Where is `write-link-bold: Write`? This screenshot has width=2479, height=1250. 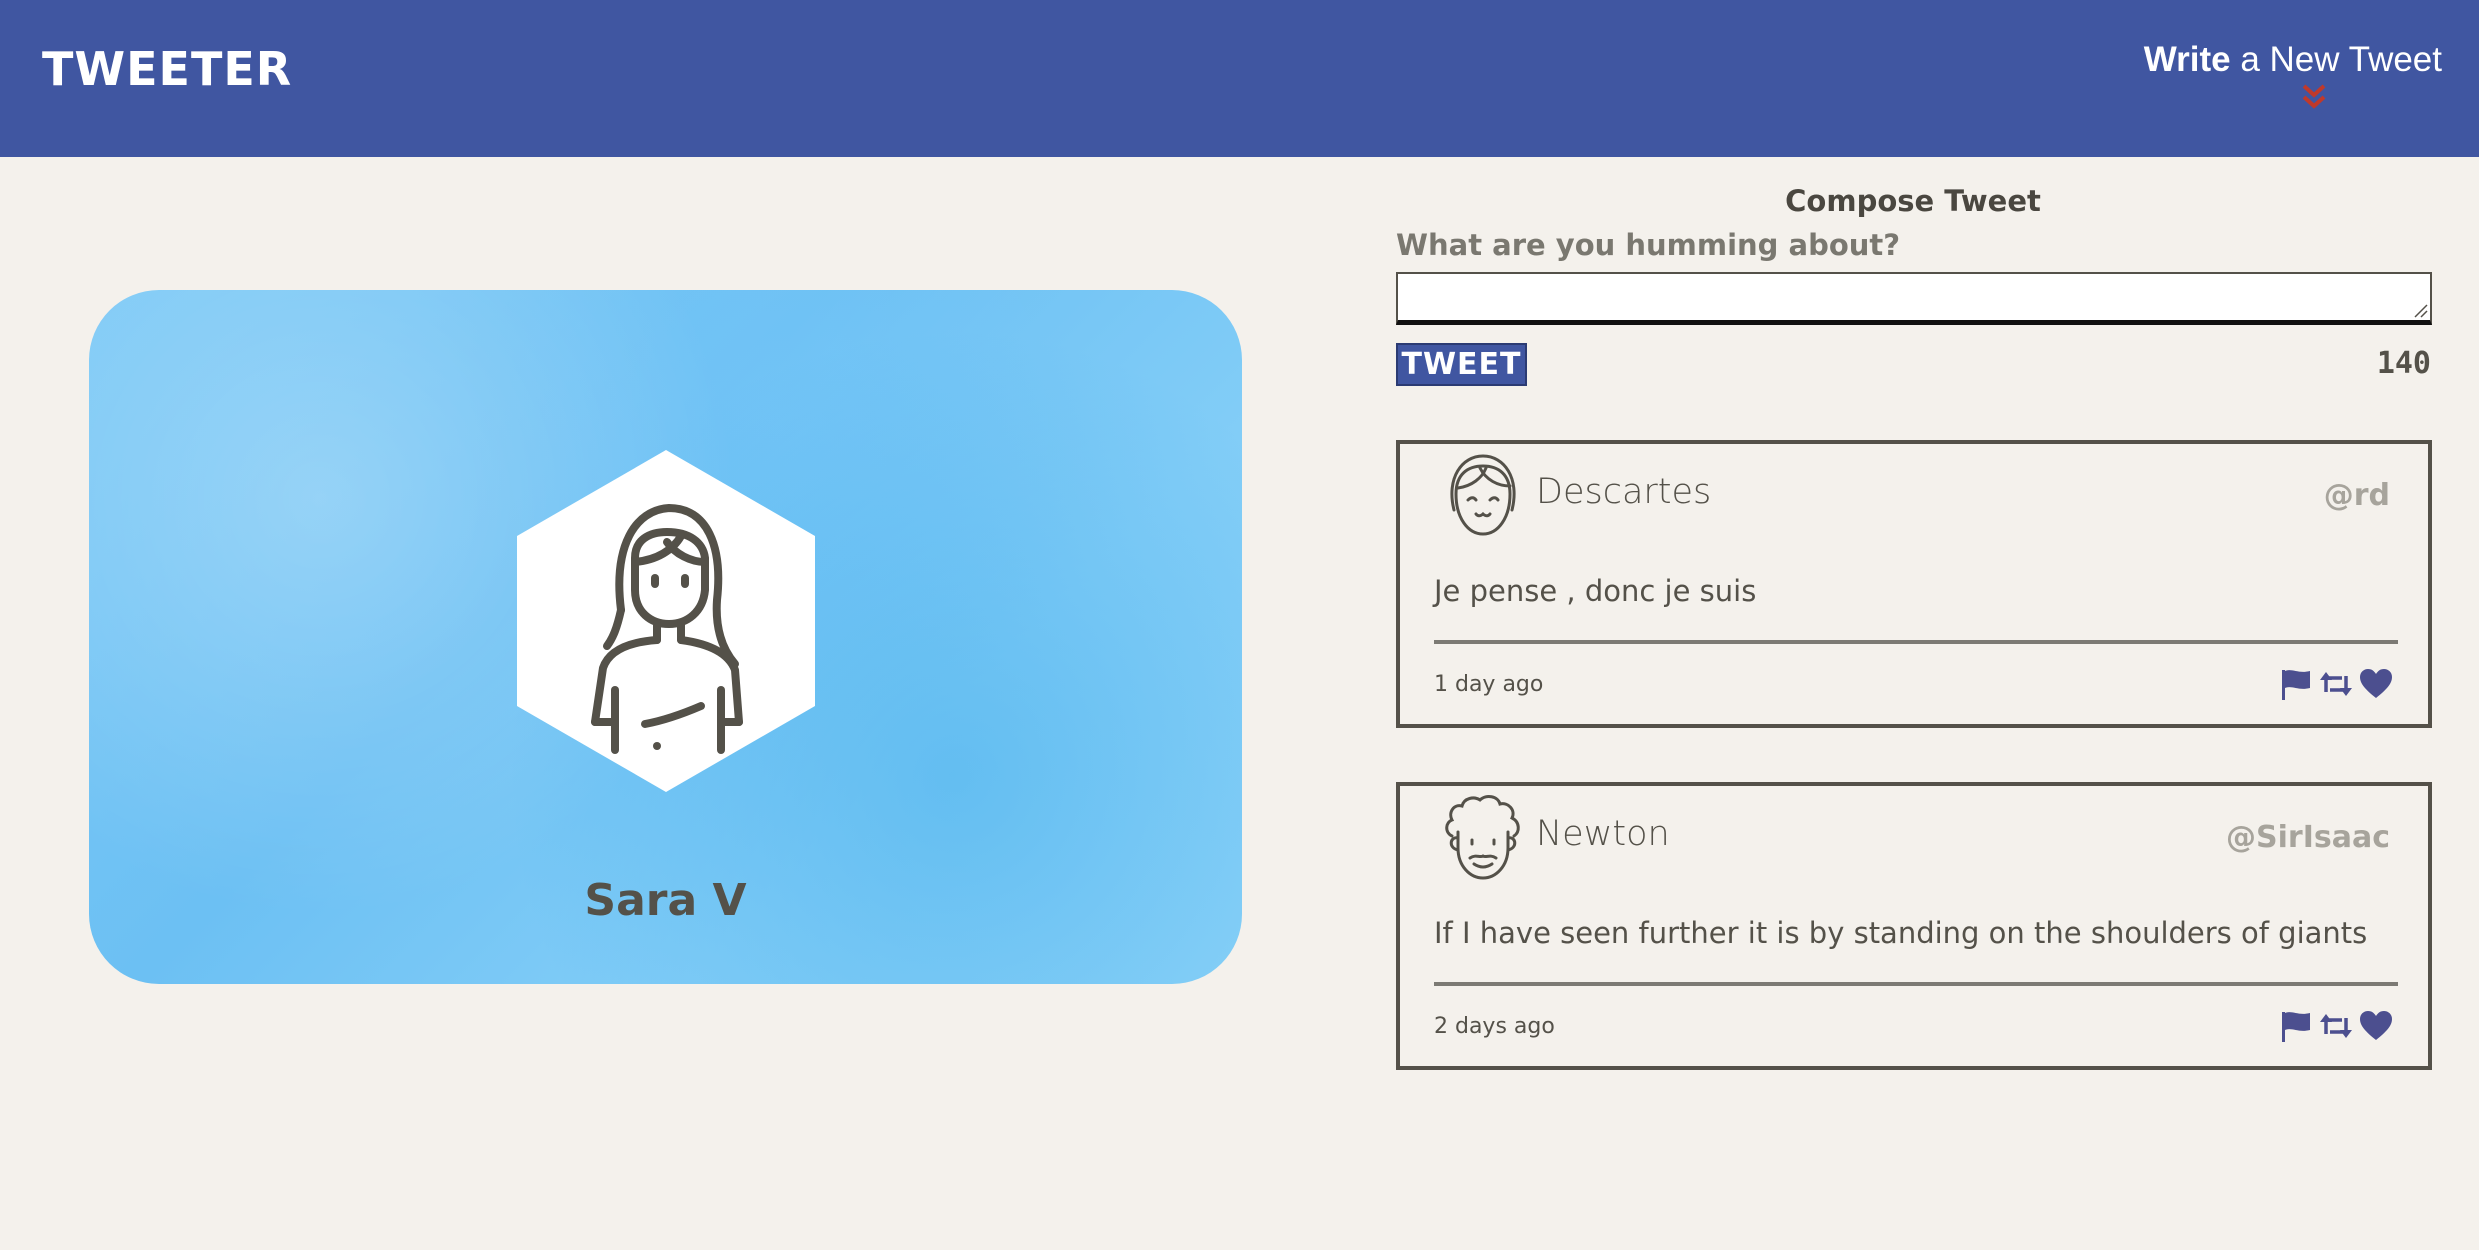 write-link-bold: Write is located at coordinates (2187, 59).